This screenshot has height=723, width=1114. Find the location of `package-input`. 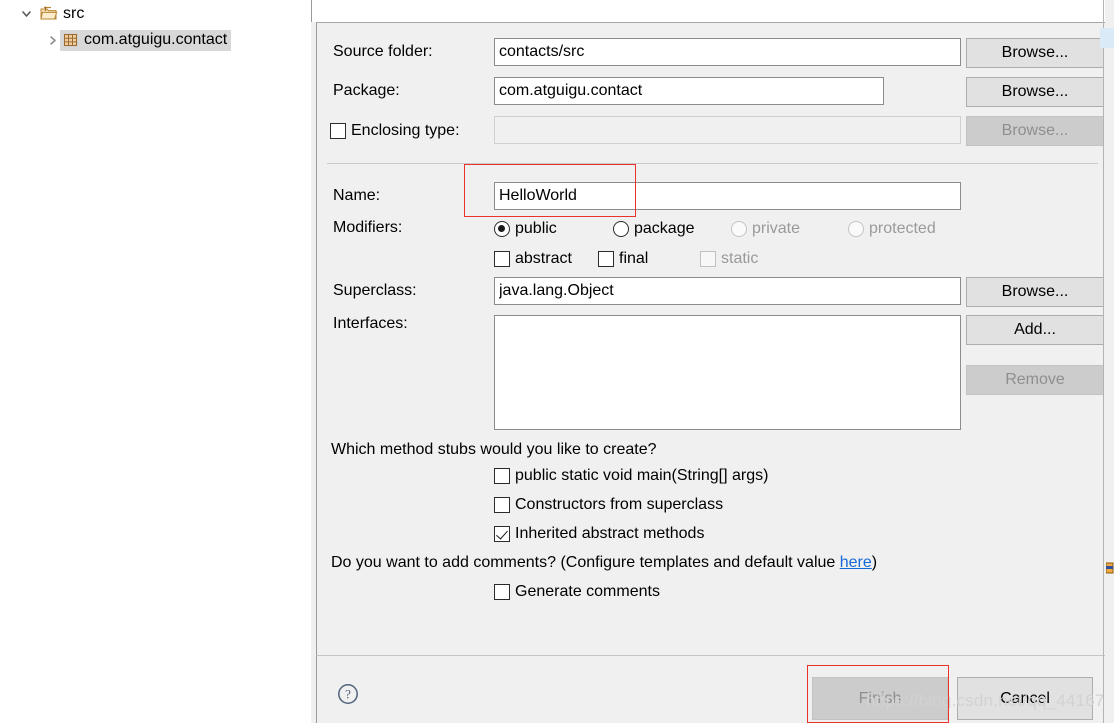

package-input is located at coordinates (689, 91).